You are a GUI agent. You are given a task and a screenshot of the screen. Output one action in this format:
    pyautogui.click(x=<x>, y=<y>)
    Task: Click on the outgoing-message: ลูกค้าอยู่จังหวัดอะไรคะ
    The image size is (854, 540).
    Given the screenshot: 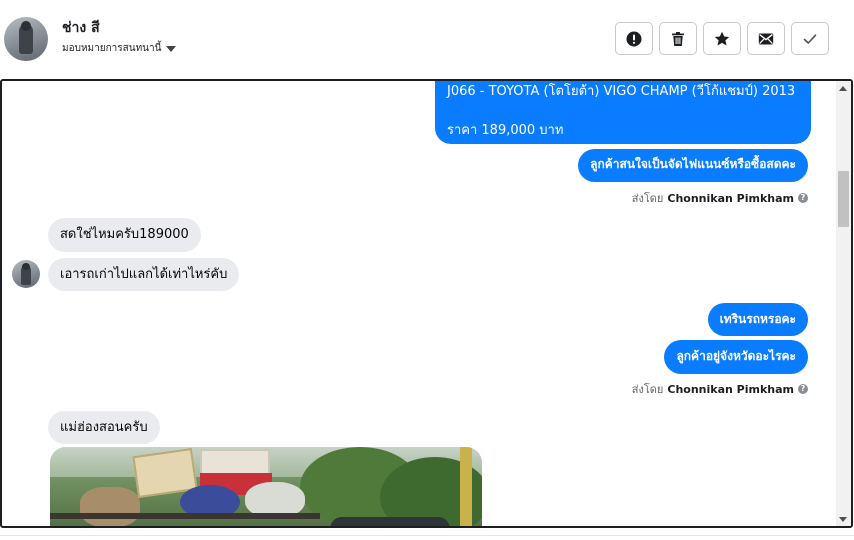 What is the action you would take?
    pyautogui.click(x=736, y=357)
    